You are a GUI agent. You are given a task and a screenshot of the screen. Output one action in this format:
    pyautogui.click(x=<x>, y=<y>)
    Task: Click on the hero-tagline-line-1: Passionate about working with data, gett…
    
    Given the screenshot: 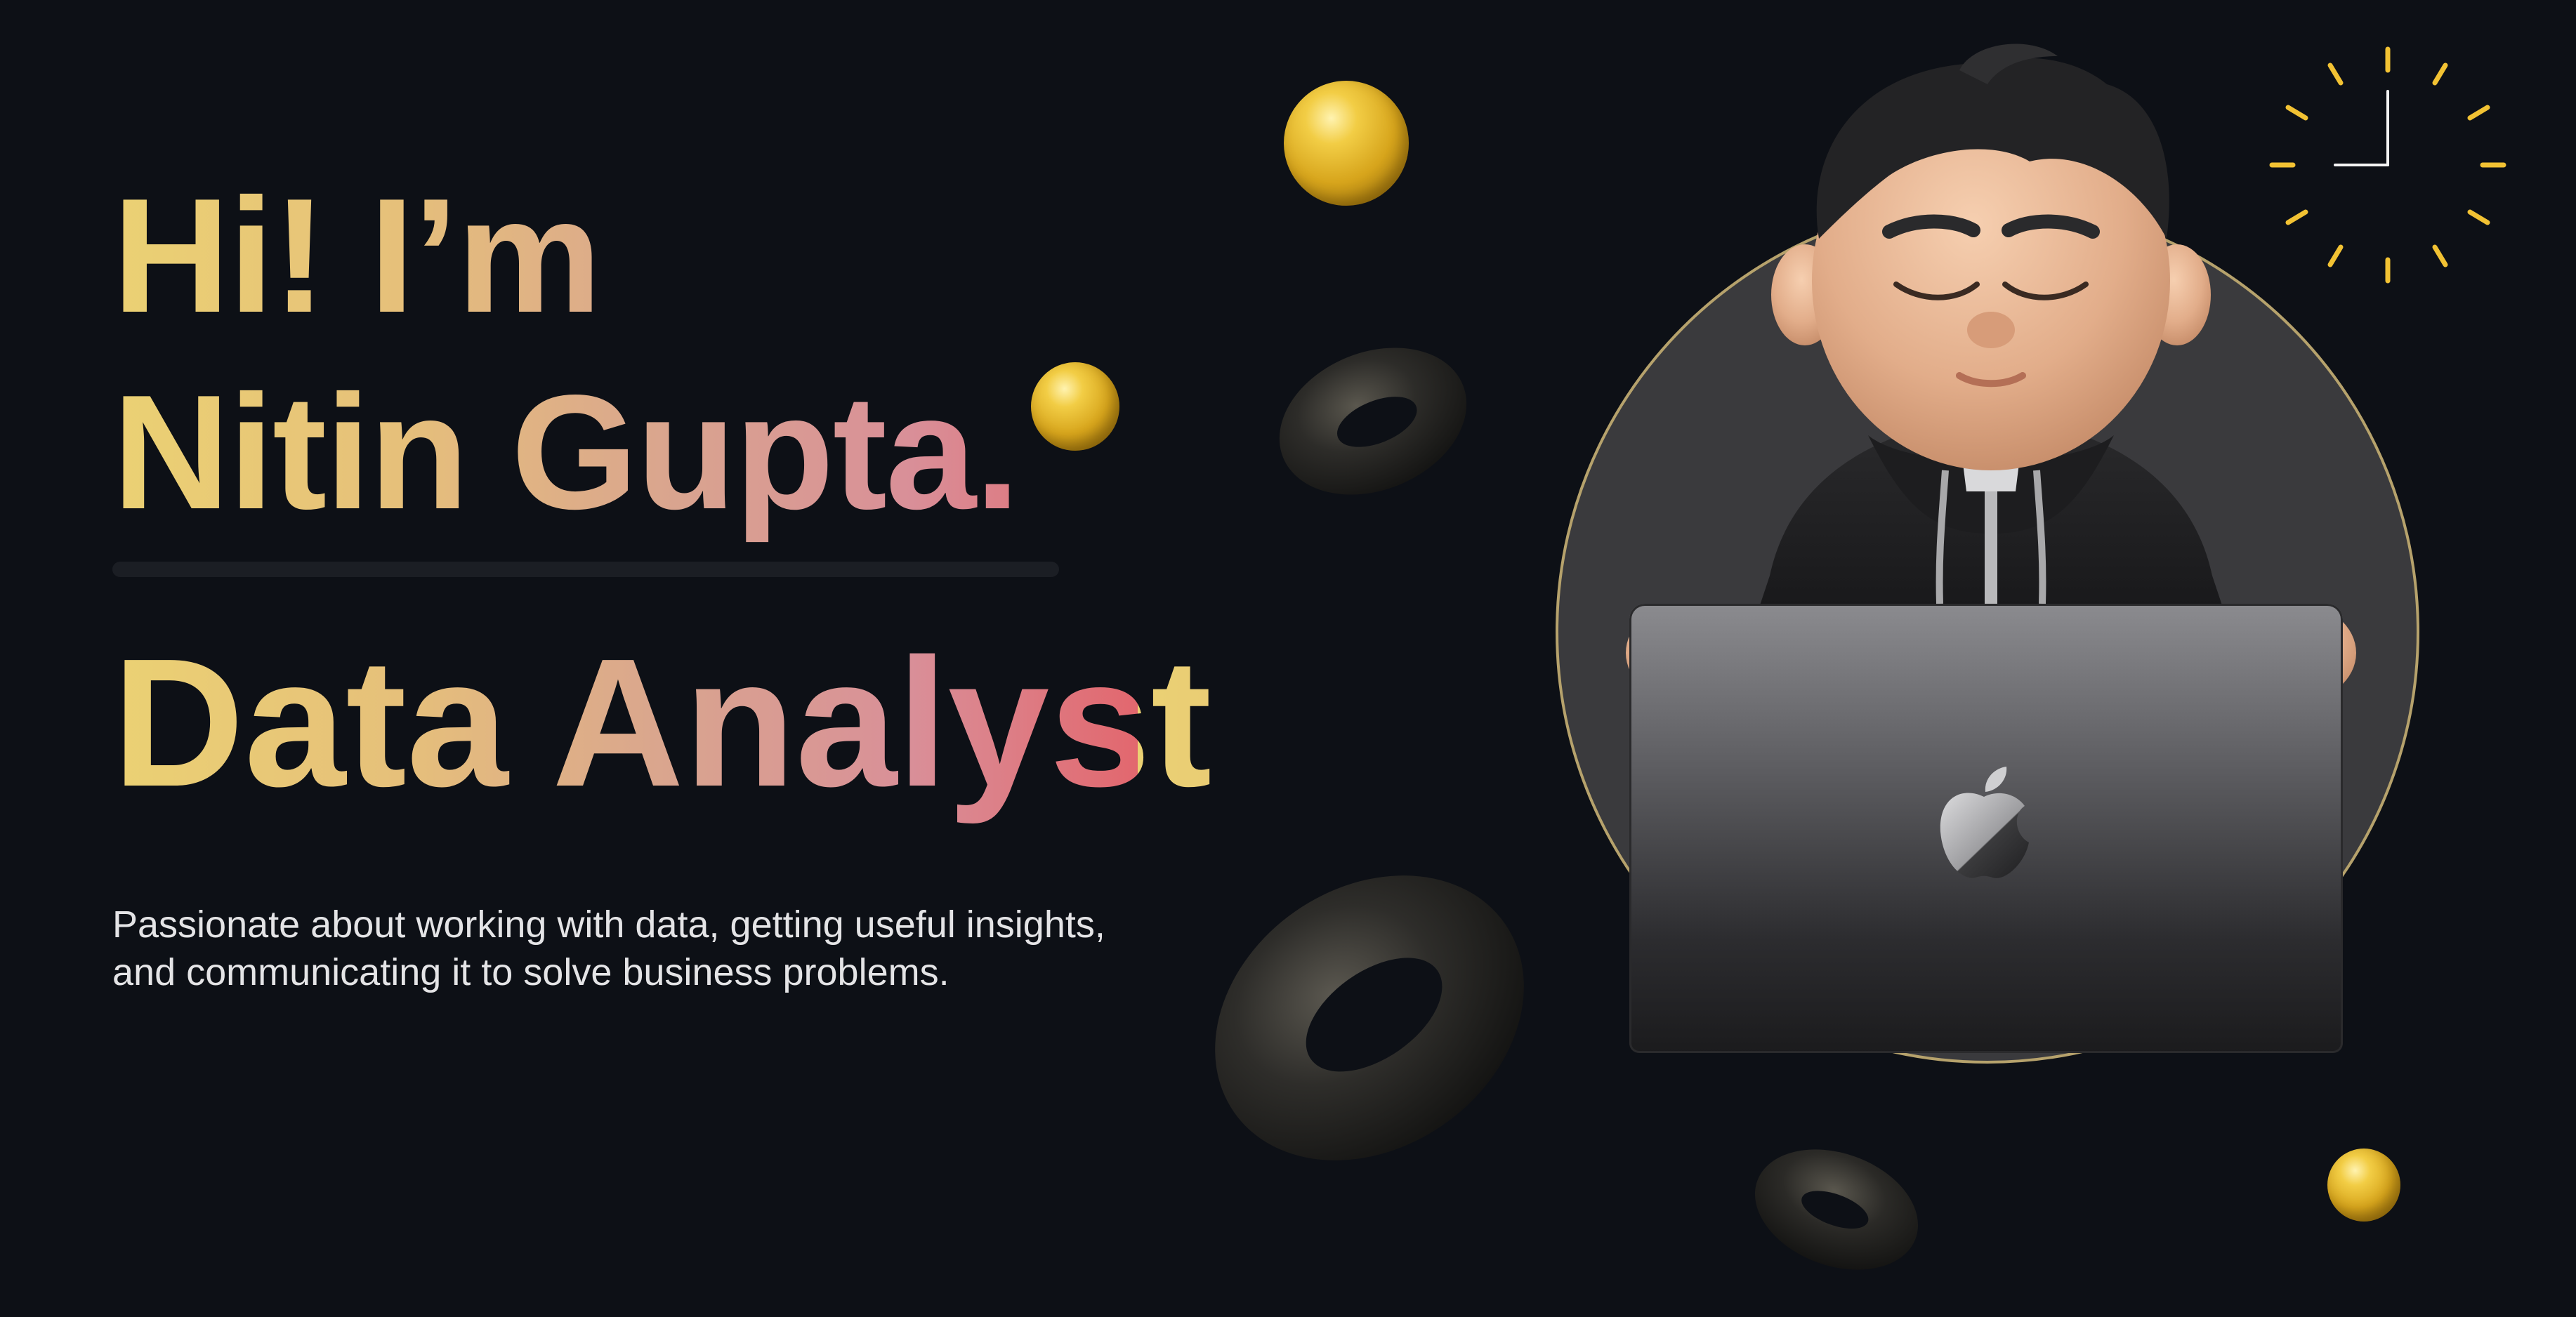 What is the action you would take?
    pyautogui.click(x=608, y=925)
    